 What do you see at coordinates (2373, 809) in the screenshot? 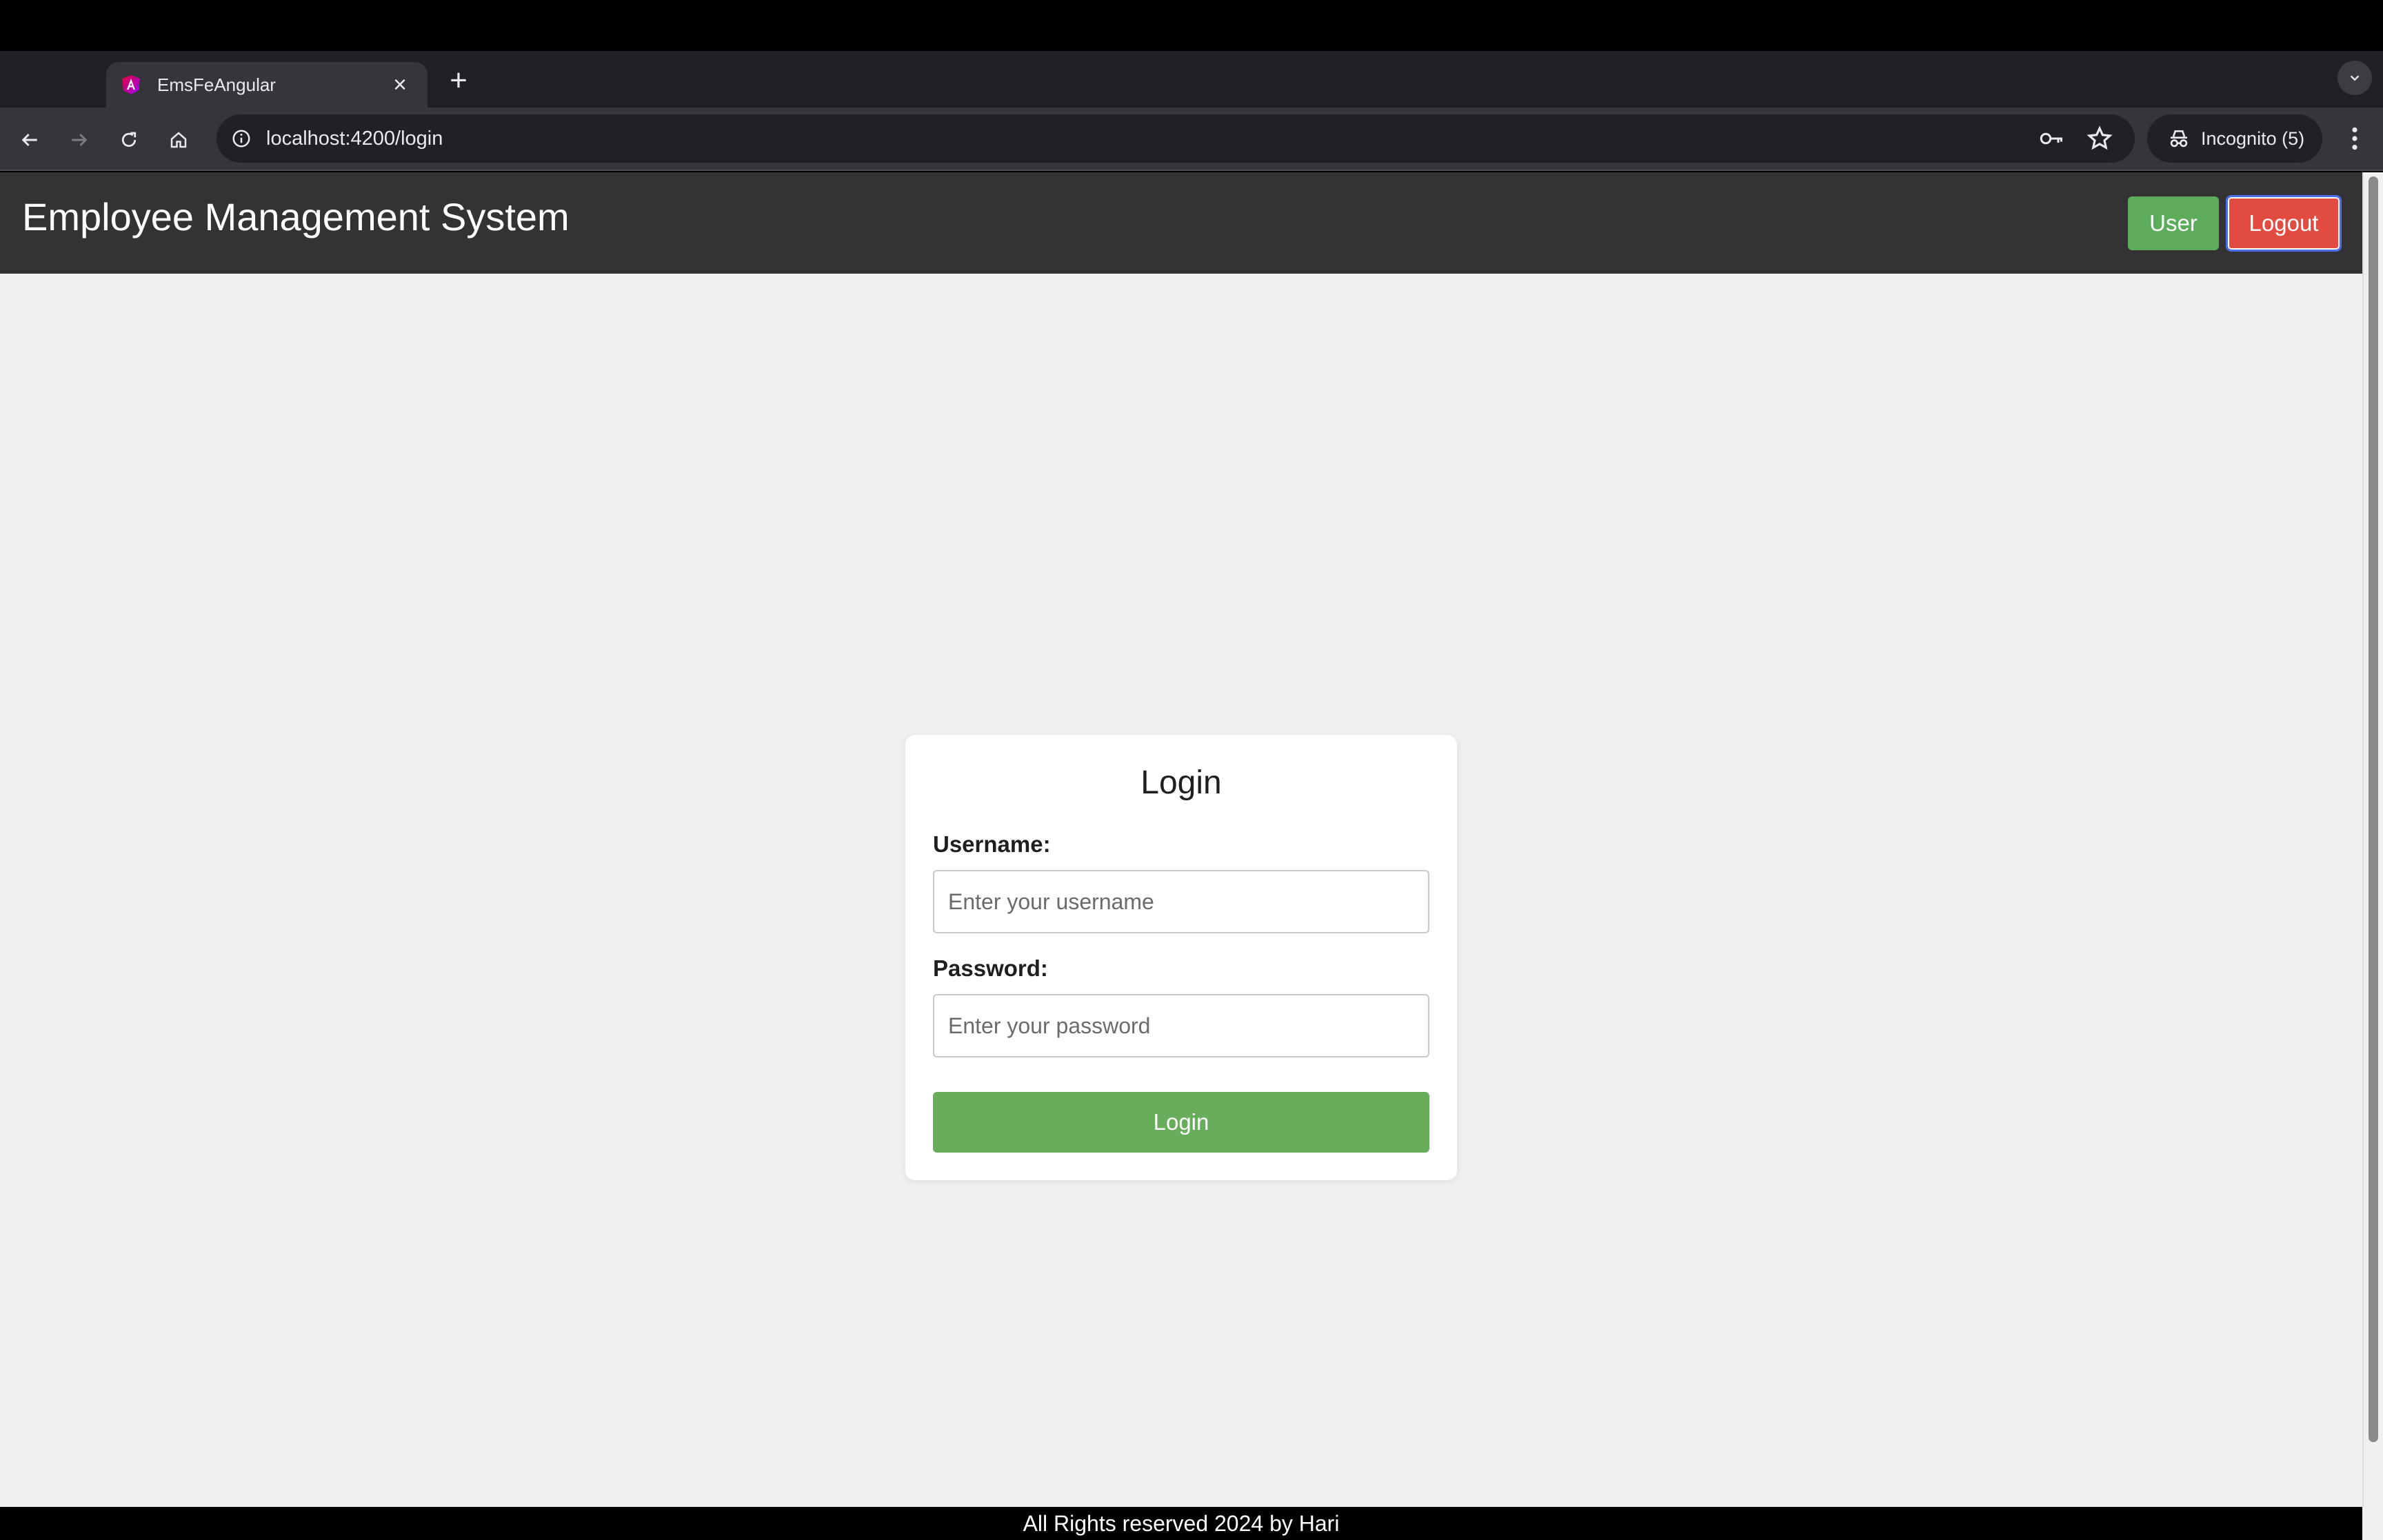
I see `scrollbar-thumb` at bounding box center [2373, 809].